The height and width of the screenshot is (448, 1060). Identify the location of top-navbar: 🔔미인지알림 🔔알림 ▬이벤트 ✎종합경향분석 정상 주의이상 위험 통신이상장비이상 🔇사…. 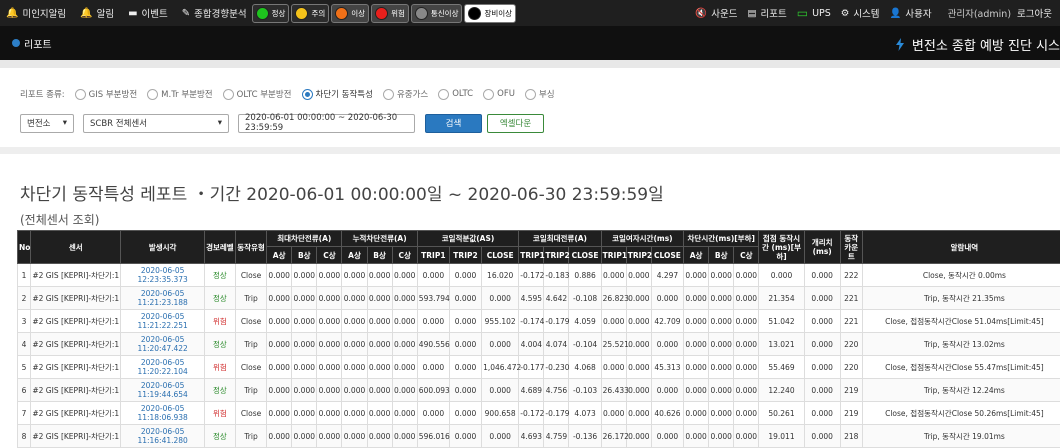
(530, 13).